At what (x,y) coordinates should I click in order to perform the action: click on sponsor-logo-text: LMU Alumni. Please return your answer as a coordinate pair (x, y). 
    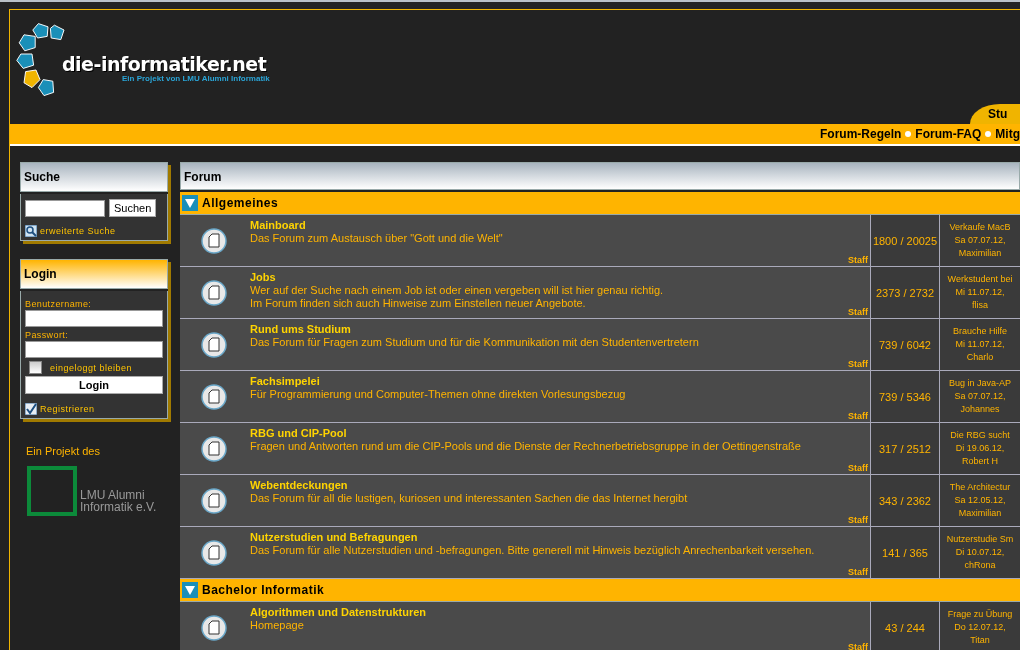
    Looking at the image, I should click on (113, 495).